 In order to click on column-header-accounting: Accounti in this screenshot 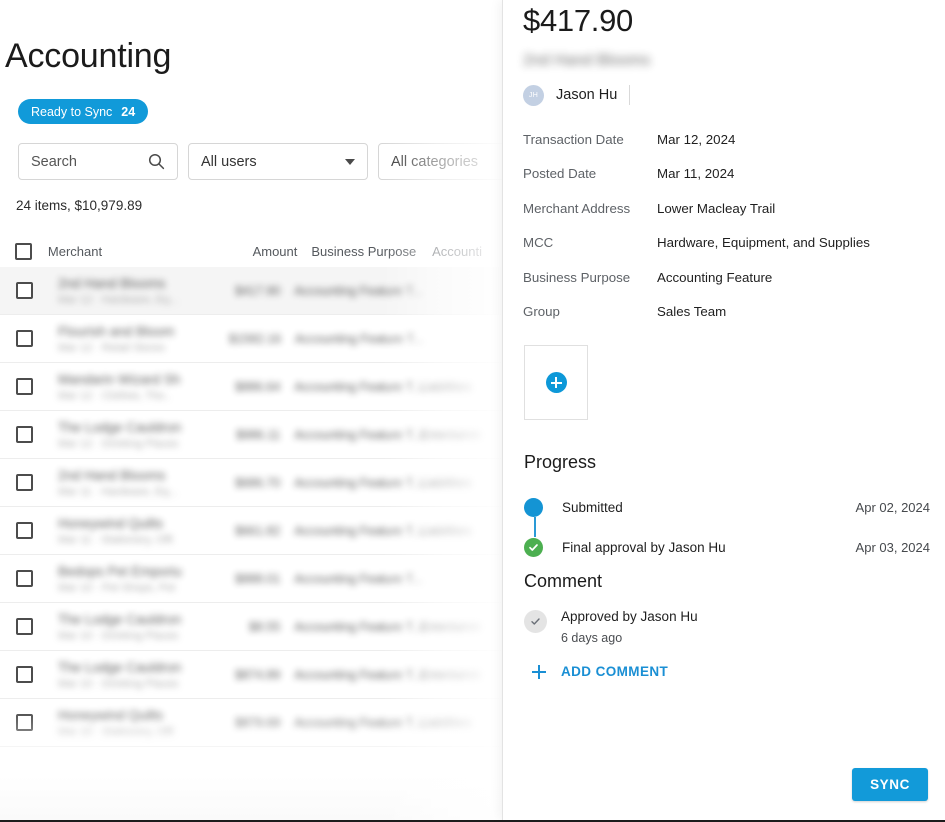, I will do `click(467, 251)`.